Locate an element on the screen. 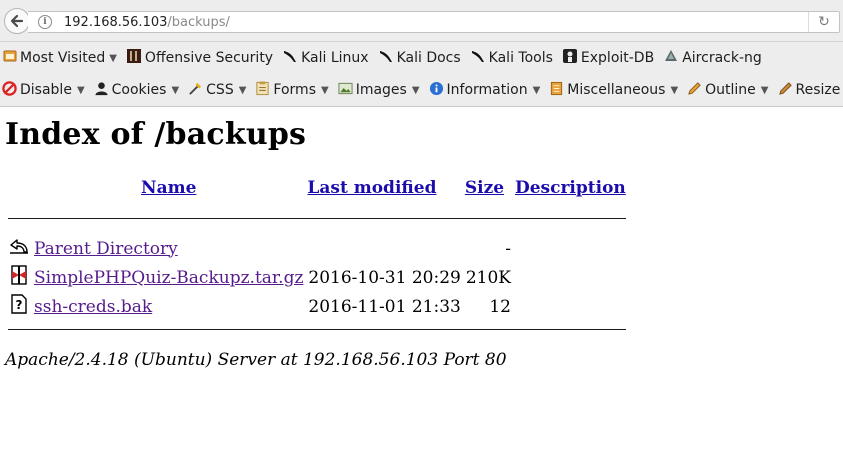  file-modified-cell is located at coordinates (384, 248).